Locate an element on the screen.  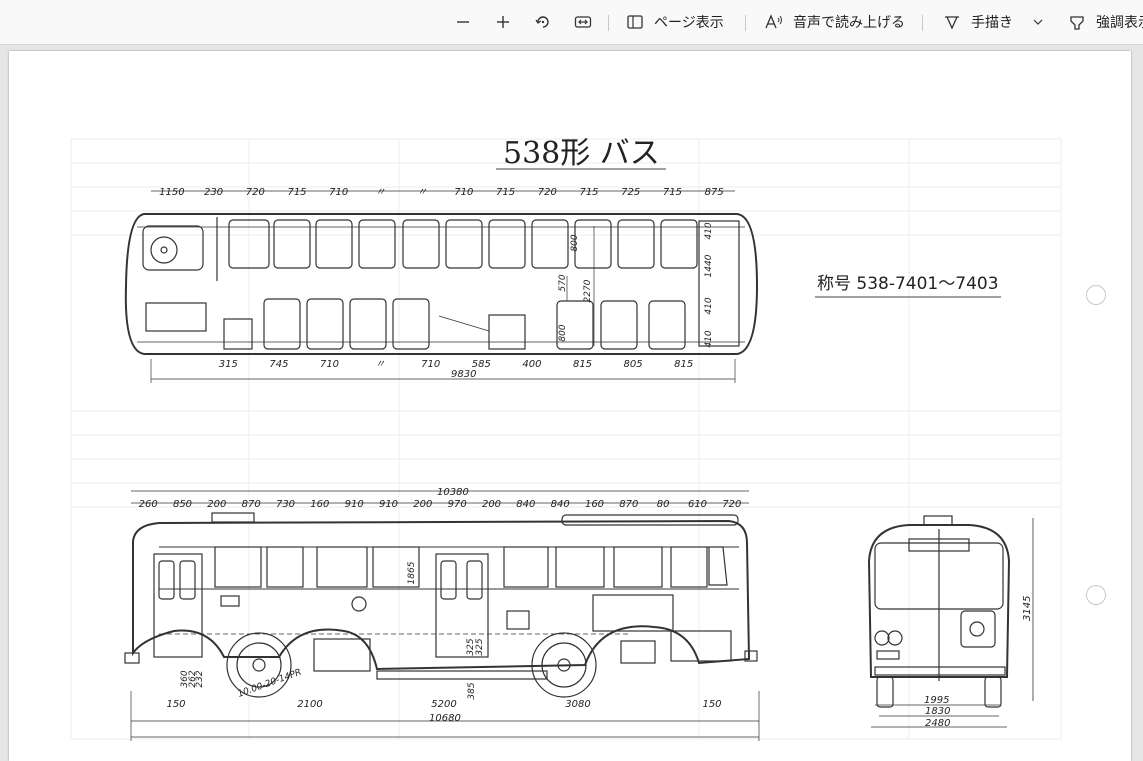
side-vertical-label: 1865 is located at coordinates (412, 572).